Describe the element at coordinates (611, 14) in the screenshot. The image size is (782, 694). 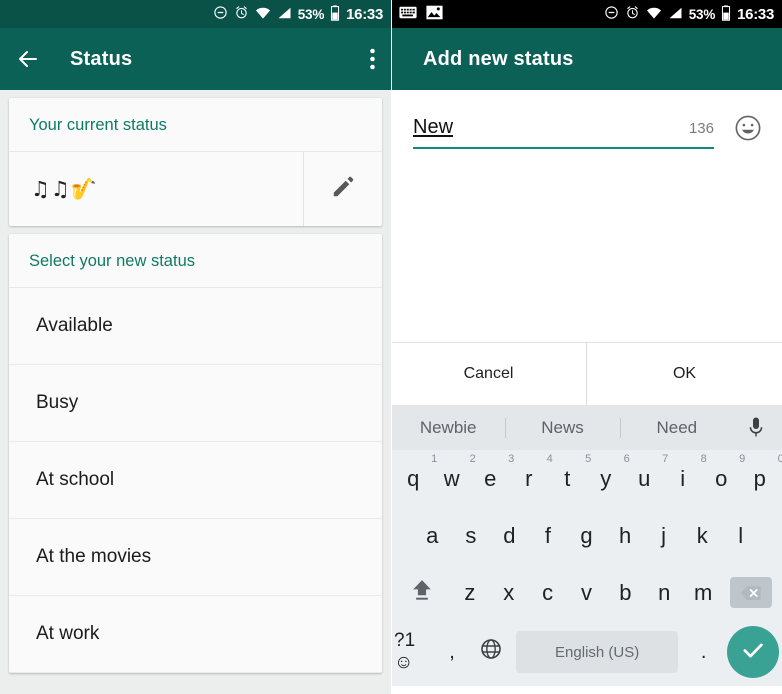
I see `do-not-disturb-icon` at that location.